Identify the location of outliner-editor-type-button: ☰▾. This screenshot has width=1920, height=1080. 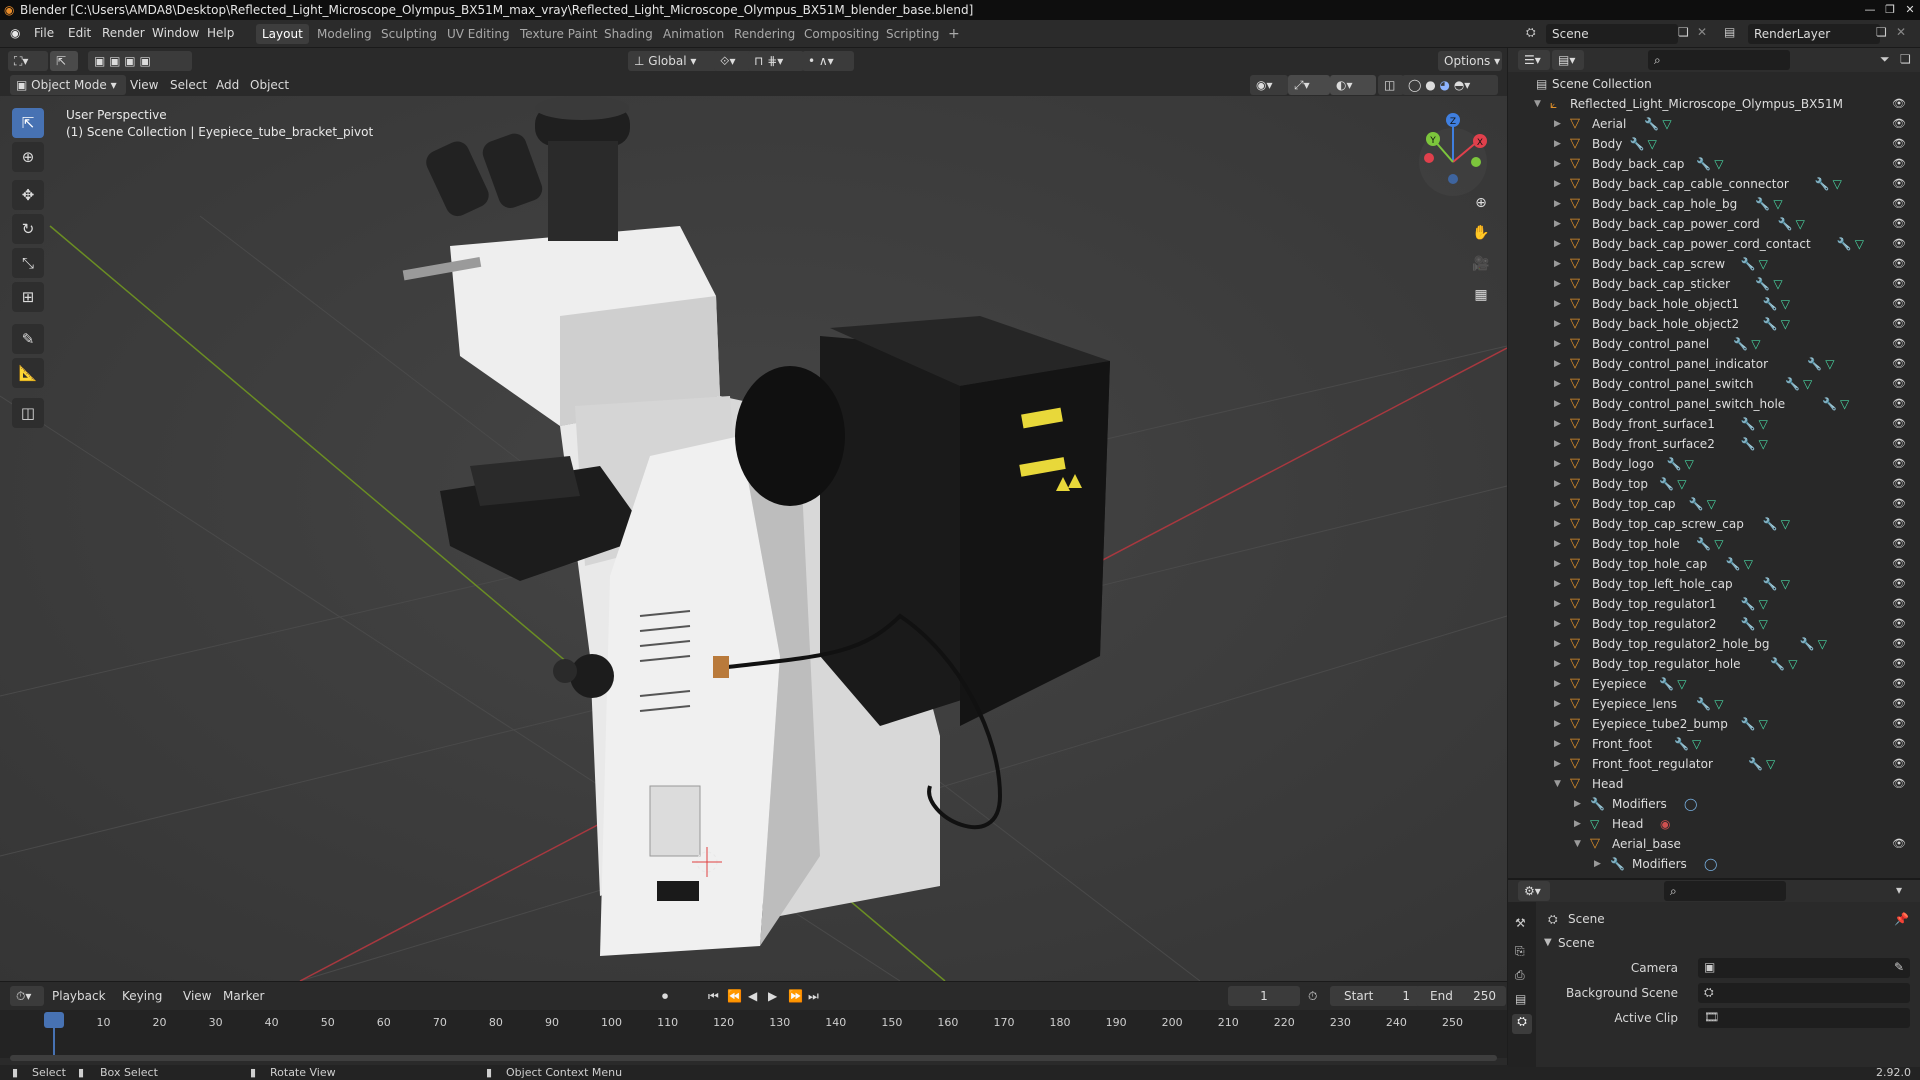
(1534, 60).